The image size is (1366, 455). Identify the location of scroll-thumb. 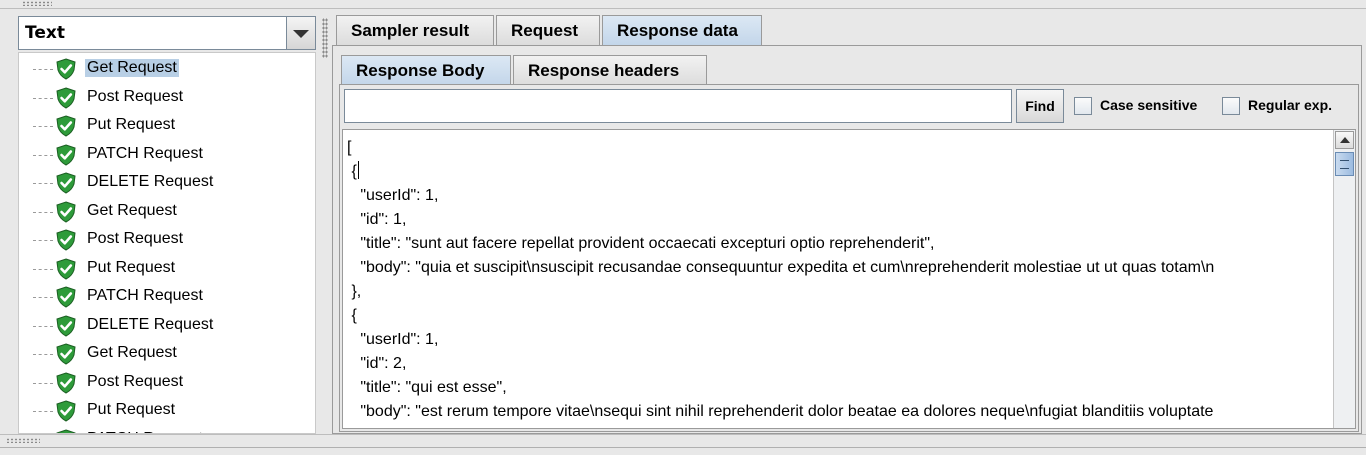
(1344, 164).